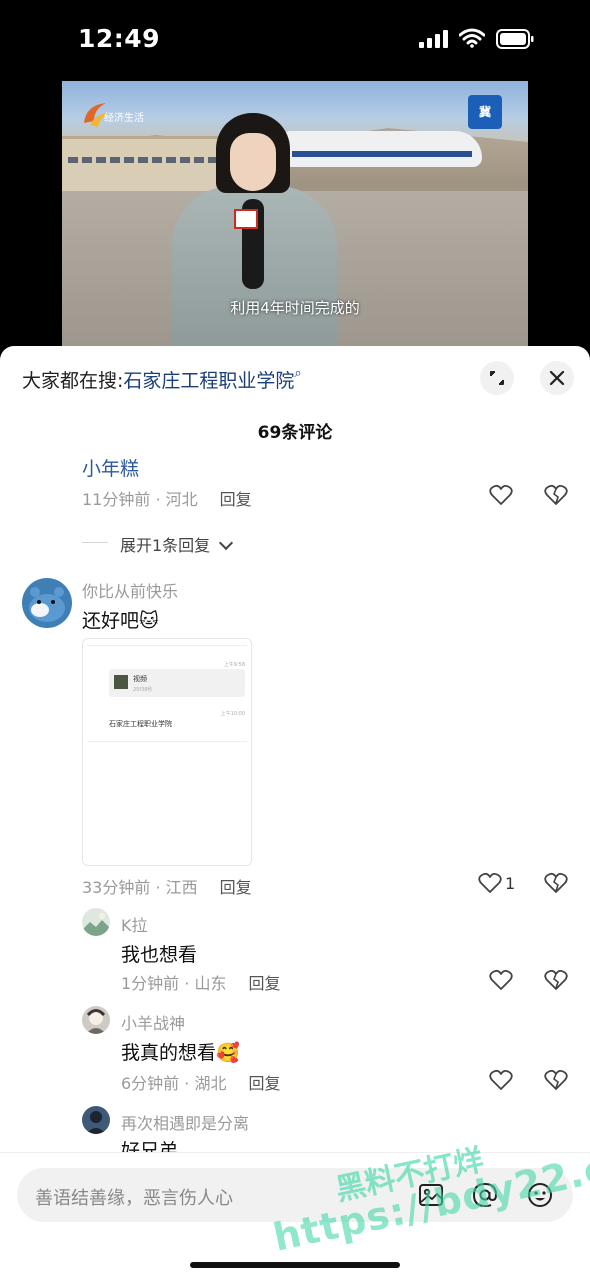 Image resolution: width=590 pixels, height=1280 pixels. I want to click on comment-username: 你比从前快乐, so click(130, 590).